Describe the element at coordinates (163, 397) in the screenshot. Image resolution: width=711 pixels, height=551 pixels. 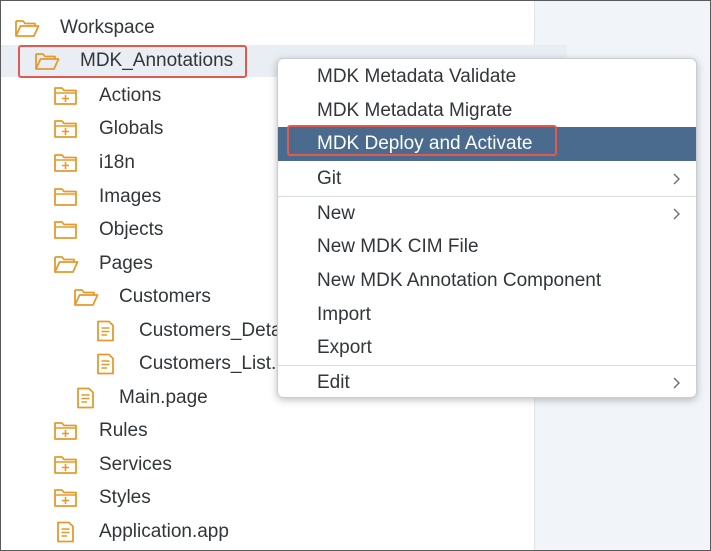
I see `tree-item-label: Main.page` at that location.